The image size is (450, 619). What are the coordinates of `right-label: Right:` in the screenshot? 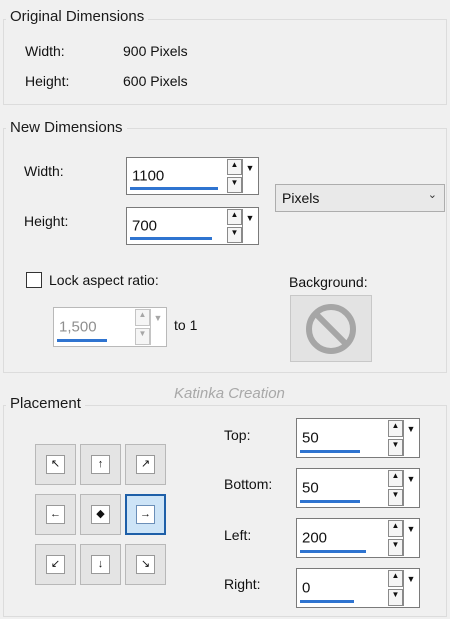 It's located at (242, 584).